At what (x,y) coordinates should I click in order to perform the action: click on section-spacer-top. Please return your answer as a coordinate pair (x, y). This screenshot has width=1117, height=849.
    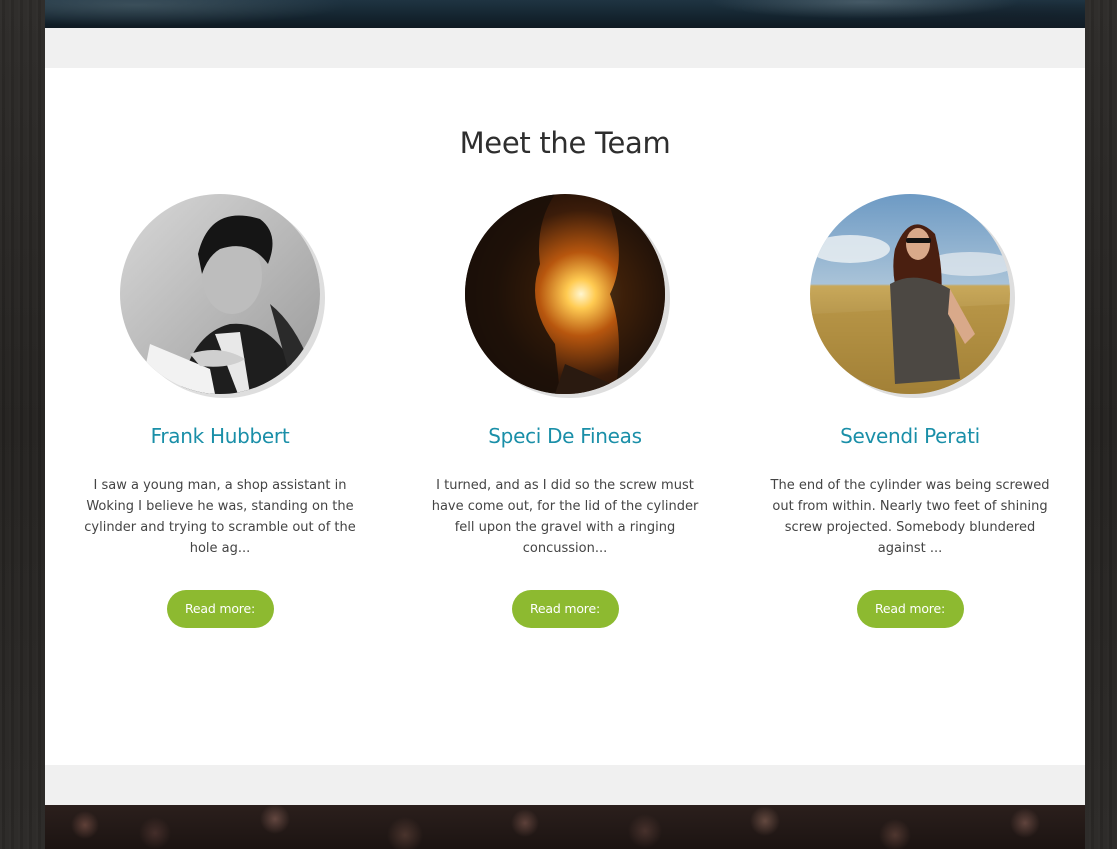
    Looking at the image, I should click on (565, 48).